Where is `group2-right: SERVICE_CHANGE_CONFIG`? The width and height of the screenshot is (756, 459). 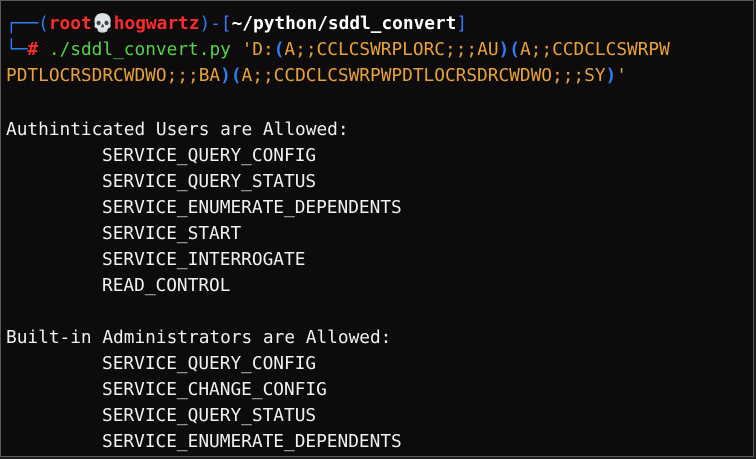
group2-right: SERVICE_CHANGE_CONFIG is located at coordinates (214, 389).